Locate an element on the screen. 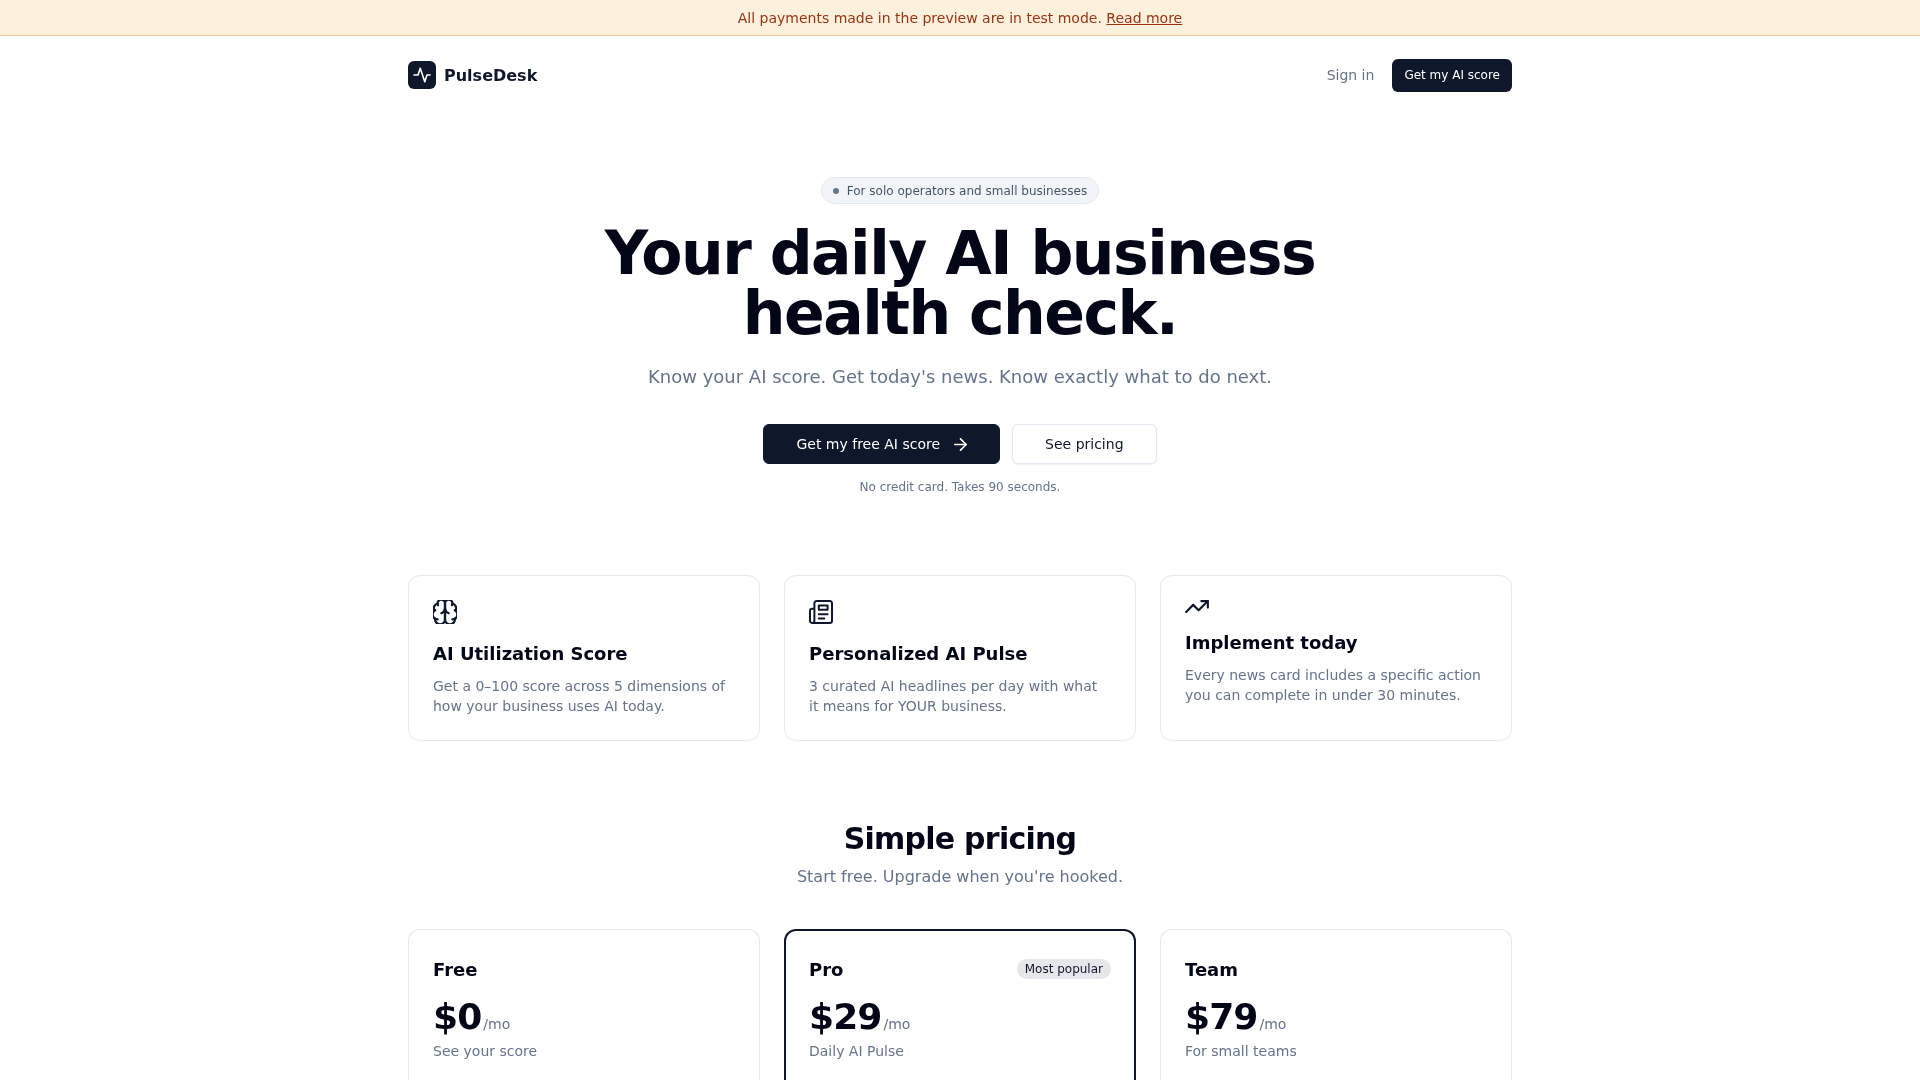 This screenshot has width=1920, height=1080. arrow-right-icon is located at coordinates (961, 444).